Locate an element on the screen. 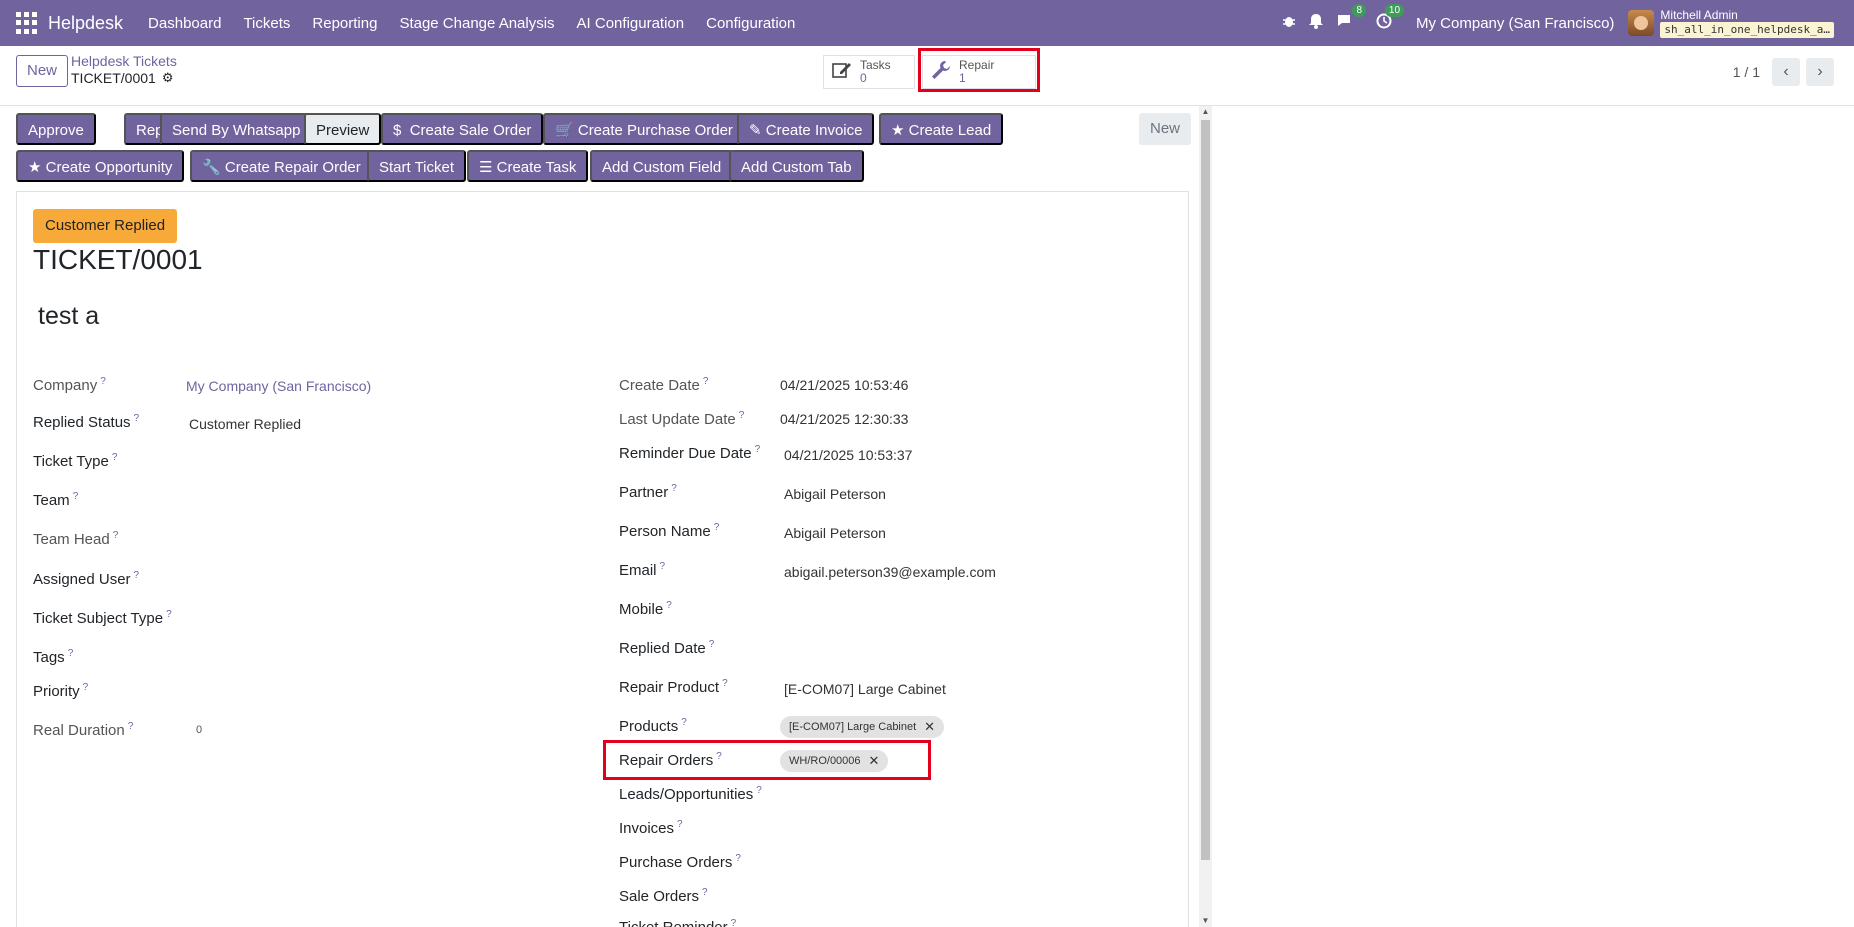  create-opportunity-label: Create Opportunity is located at coordinates (109, 167).